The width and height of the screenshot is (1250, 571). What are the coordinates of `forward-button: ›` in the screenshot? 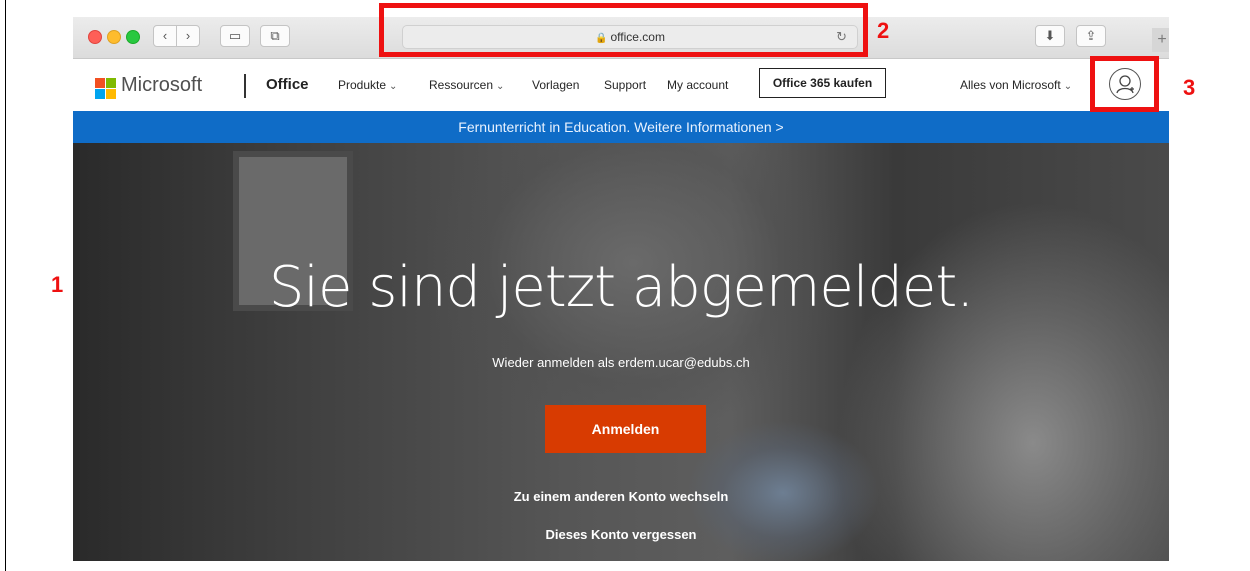 It's located at (188, 36).